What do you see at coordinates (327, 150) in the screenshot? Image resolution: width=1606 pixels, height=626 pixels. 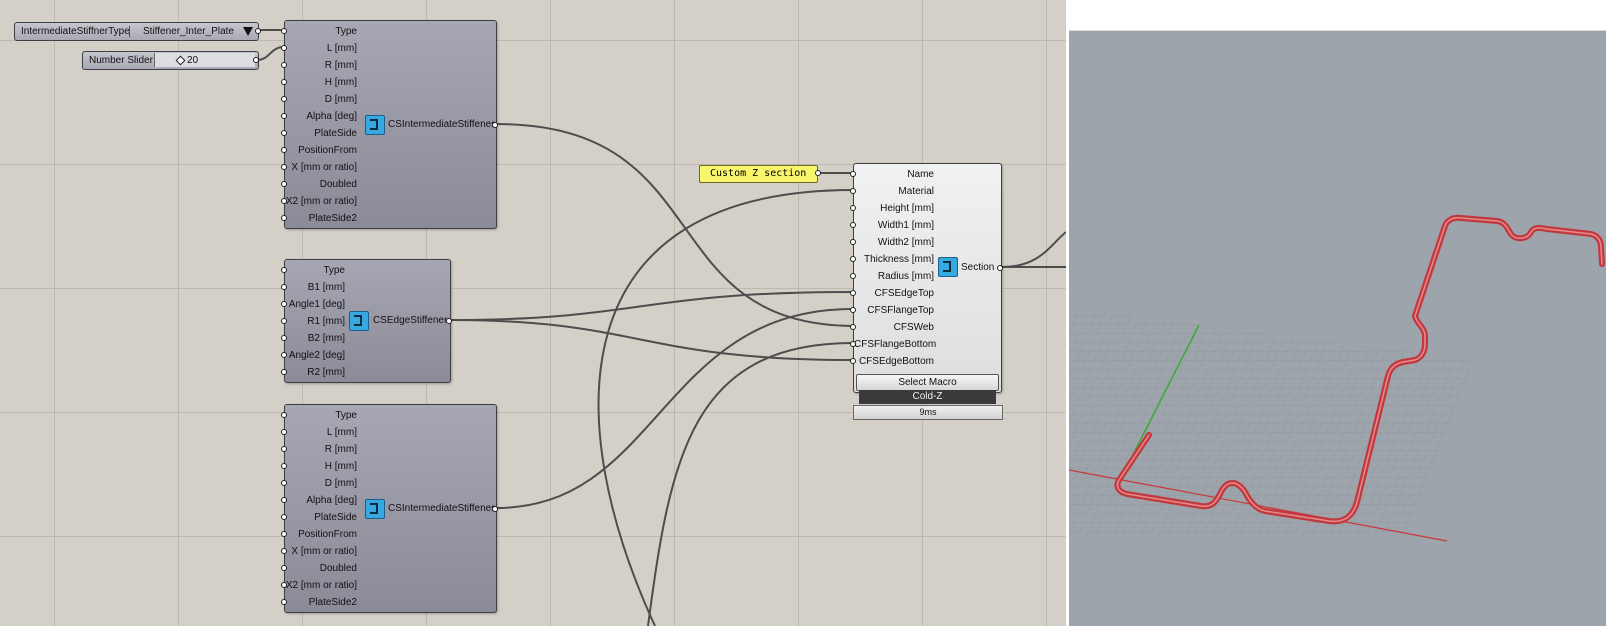 I see `input-label: PositionFrom` at bounding box center [327, 150].